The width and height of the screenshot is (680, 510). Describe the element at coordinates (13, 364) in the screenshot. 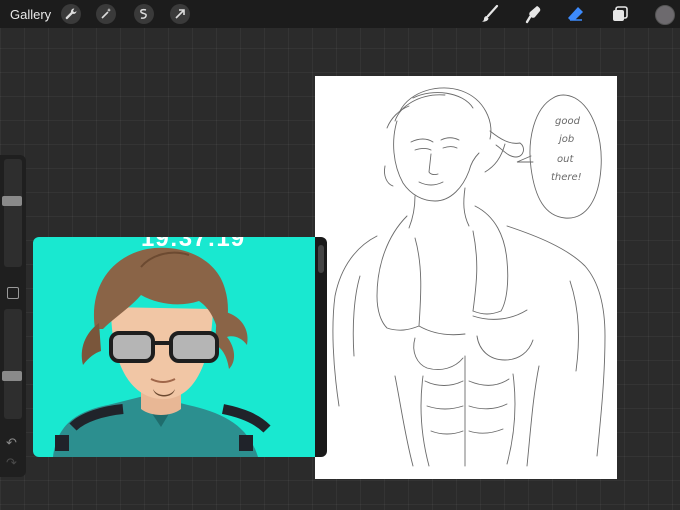

I see `opacity-slider` at that location.